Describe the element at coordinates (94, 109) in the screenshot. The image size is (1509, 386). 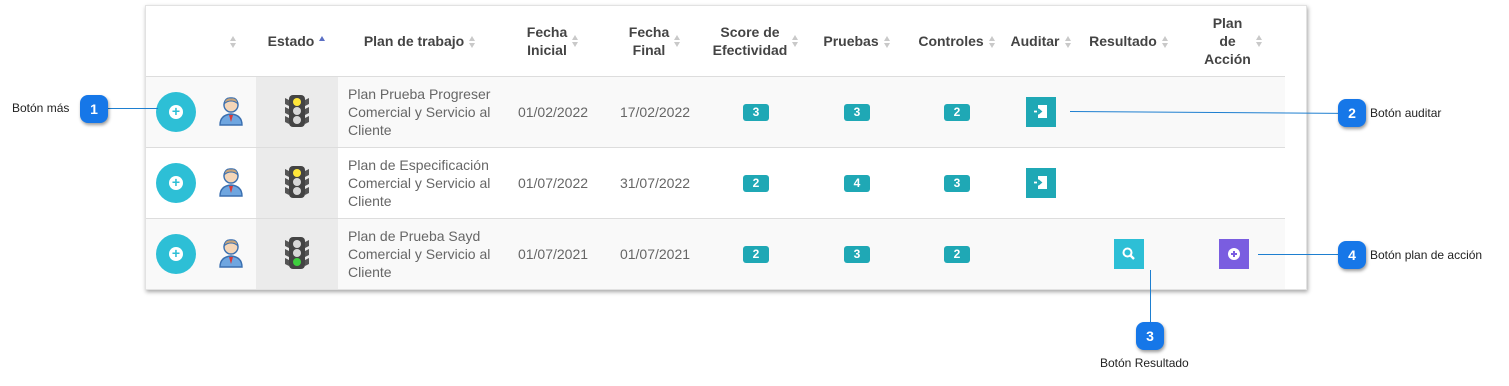
I see `callout-1-badge: 1` at that location.